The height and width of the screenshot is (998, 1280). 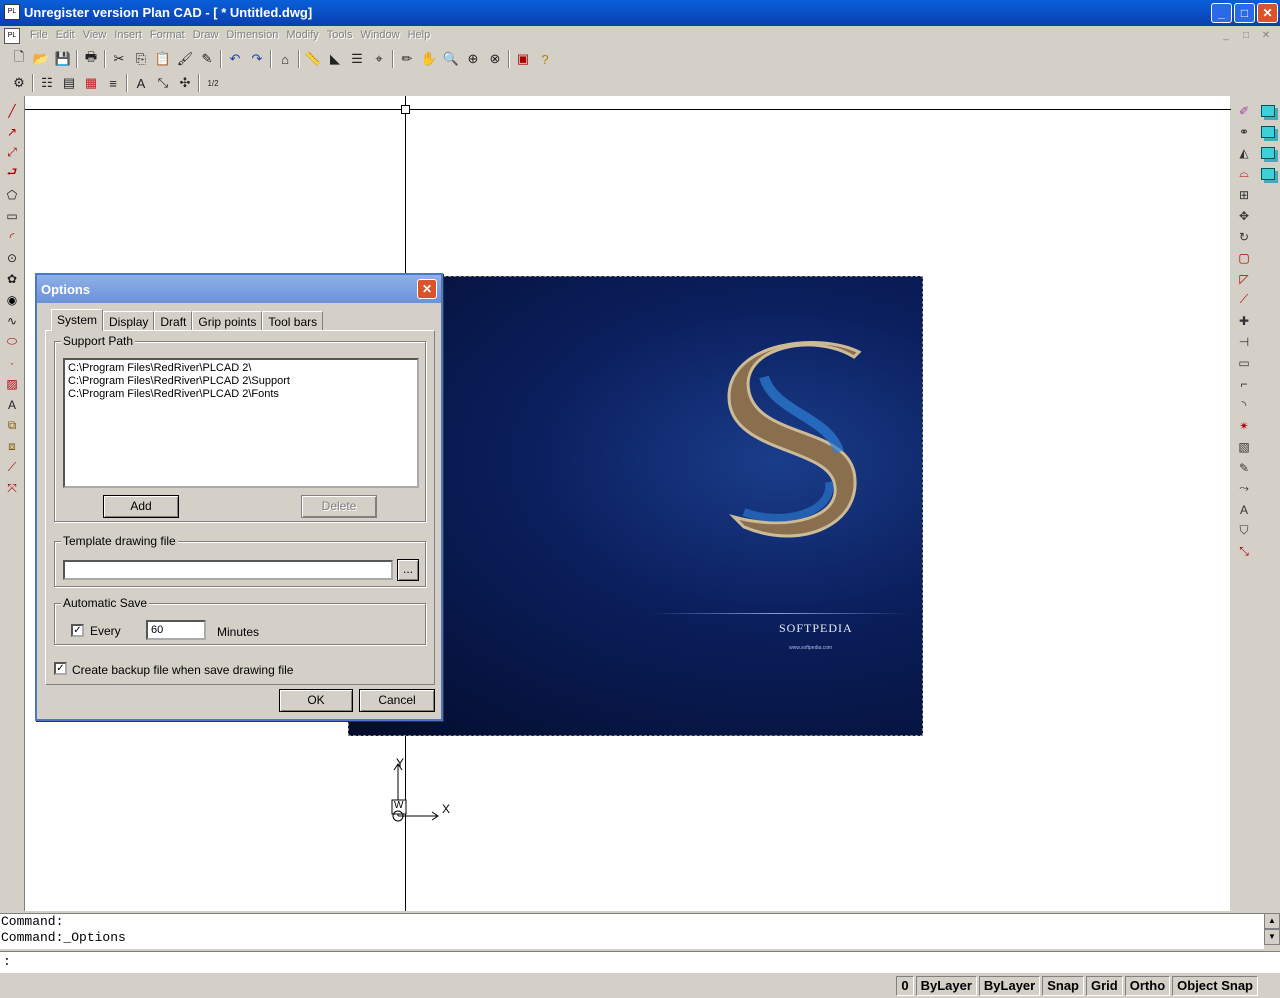 What do you see at coordinates (12, 36) in the screenshot?
I see `document-icon: PL` at bounding box center [12, 36].